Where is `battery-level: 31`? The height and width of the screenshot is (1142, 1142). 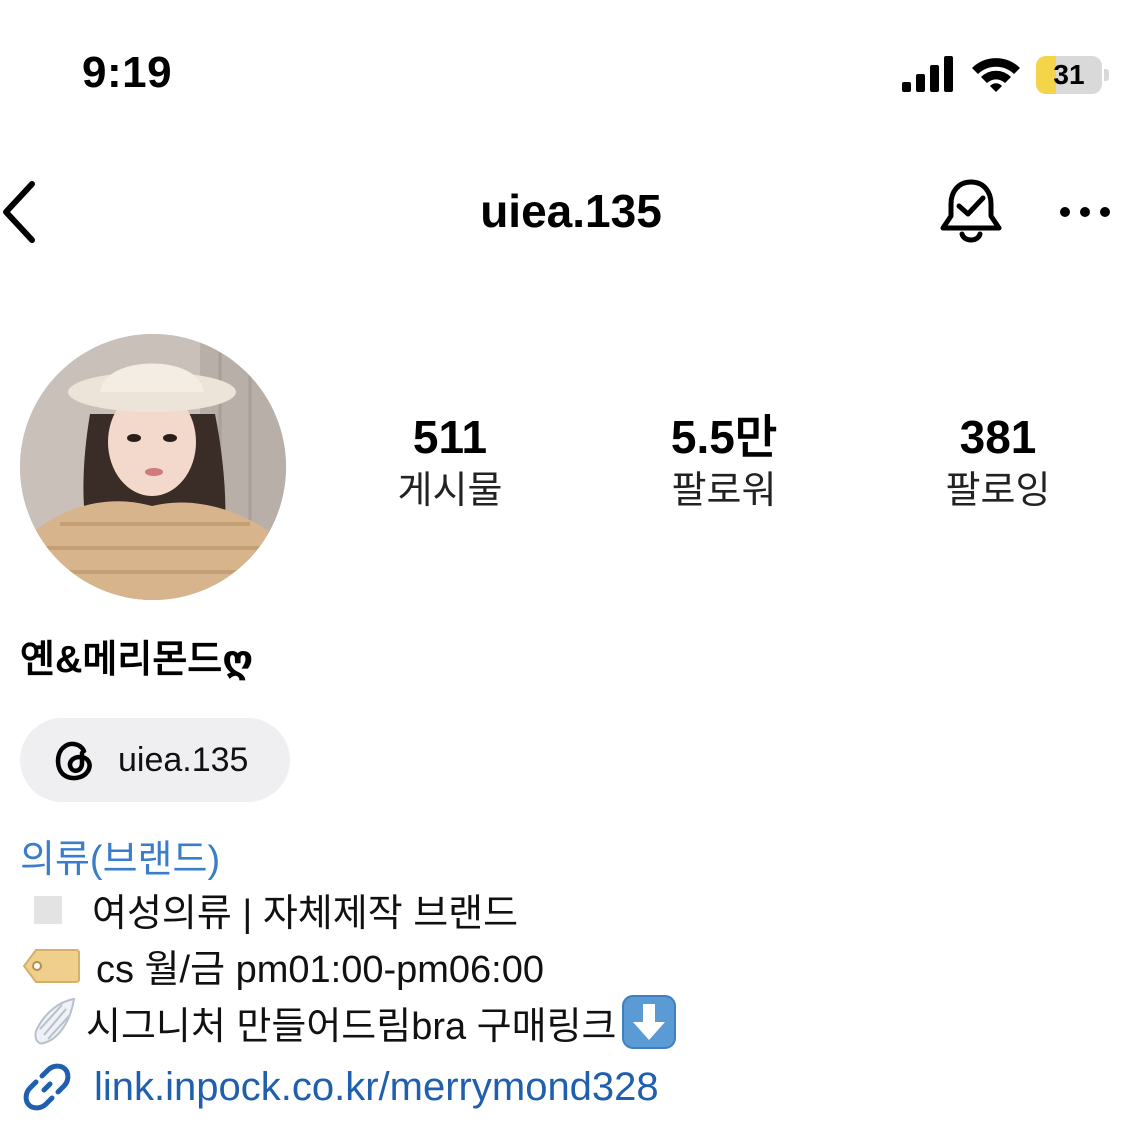
battery-level: 31 is located at coordinates (1069, 74).